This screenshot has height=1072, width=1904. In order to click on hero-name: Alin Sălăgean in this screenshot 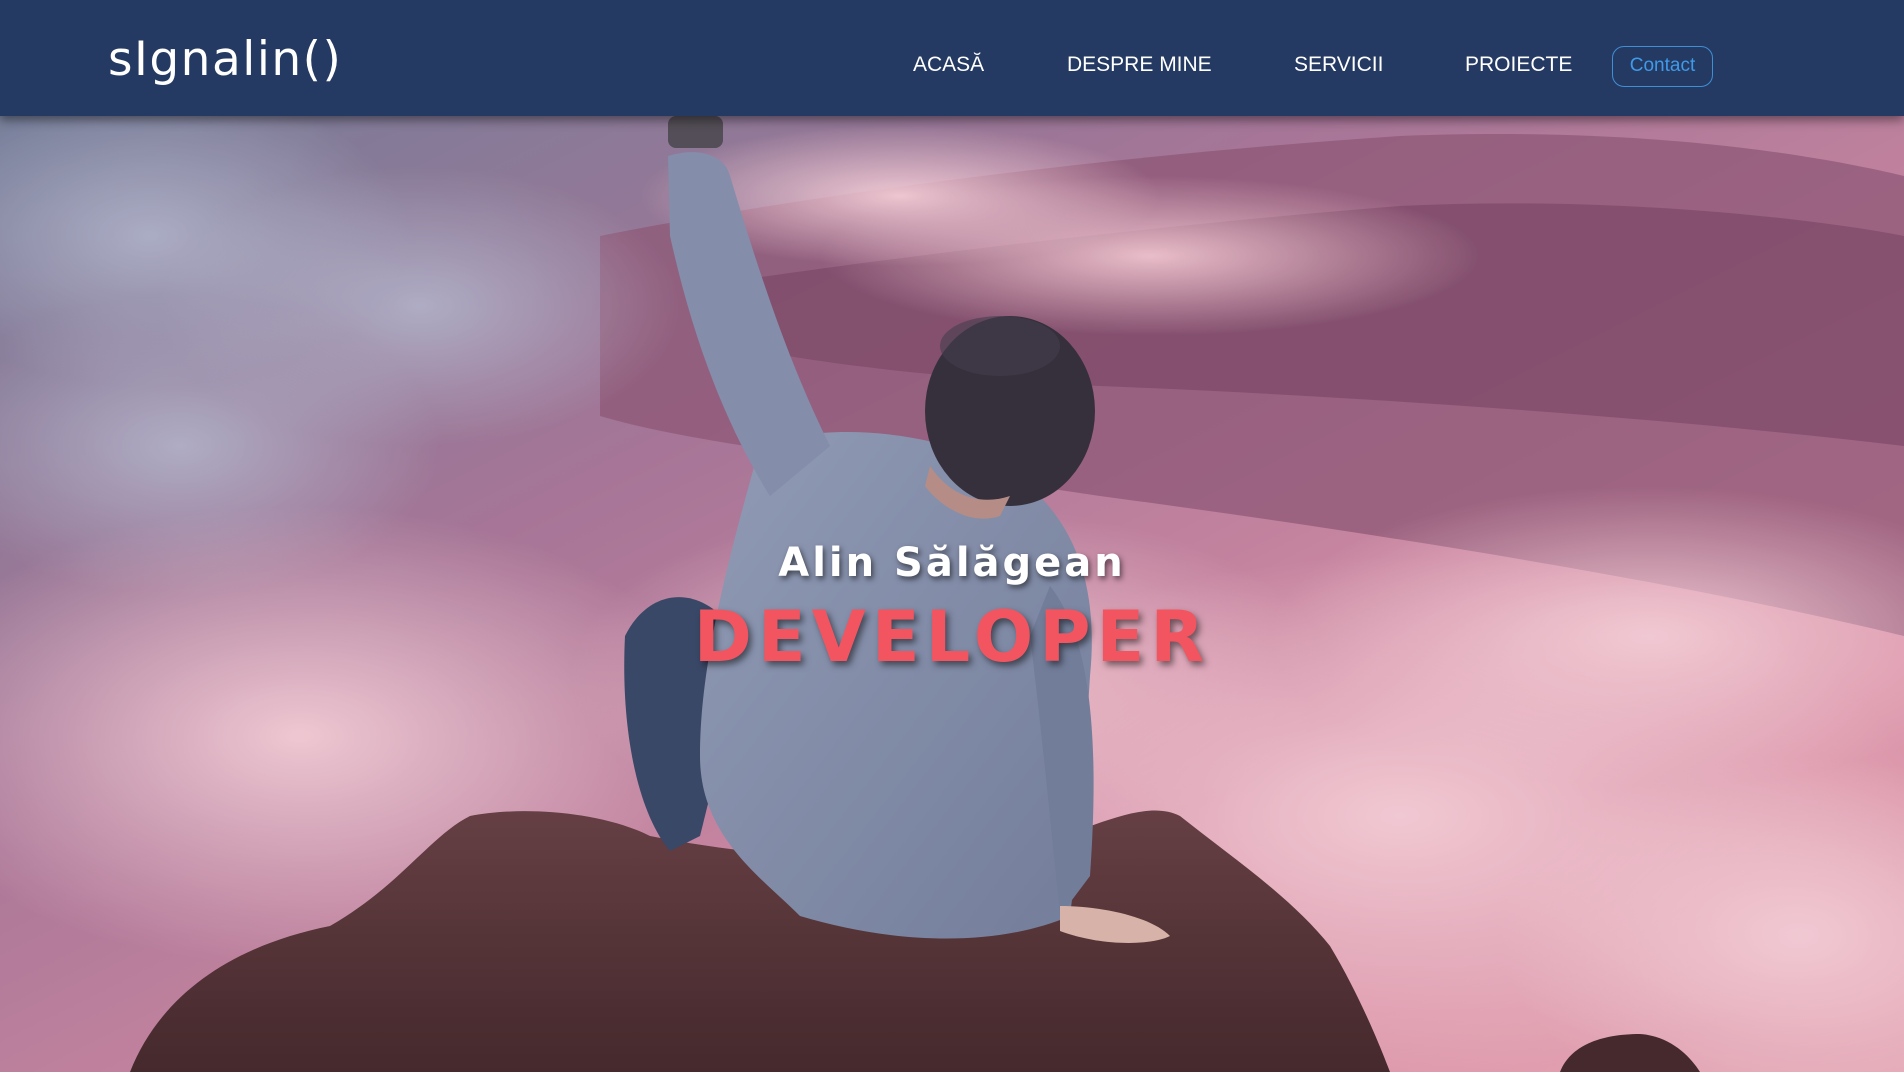, I will do `click(952, 563)`.